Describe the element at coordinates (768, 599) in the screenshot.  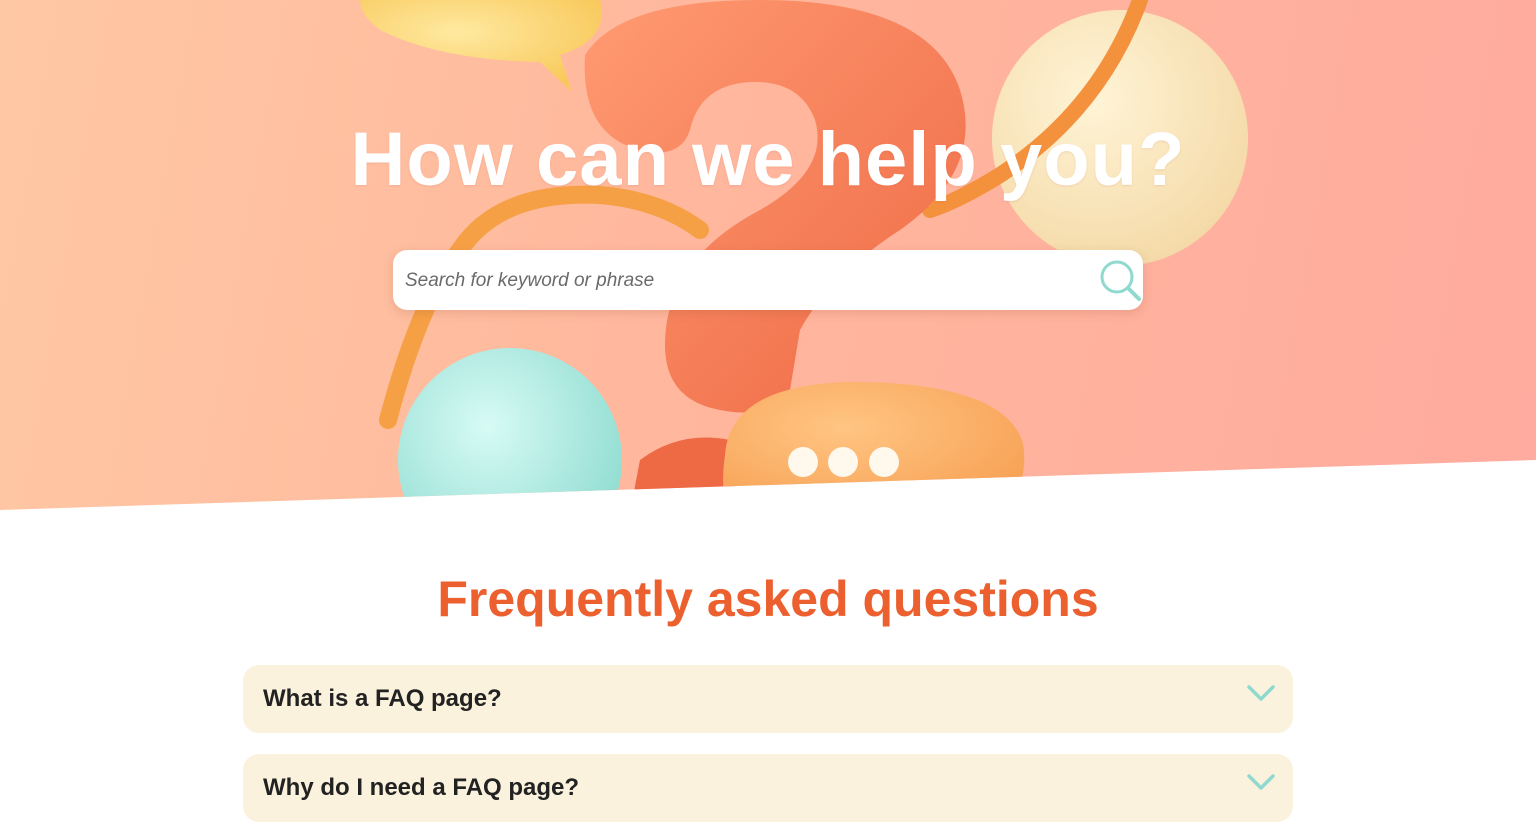
I see `faq-heading: Frequently asked questions` at that location.